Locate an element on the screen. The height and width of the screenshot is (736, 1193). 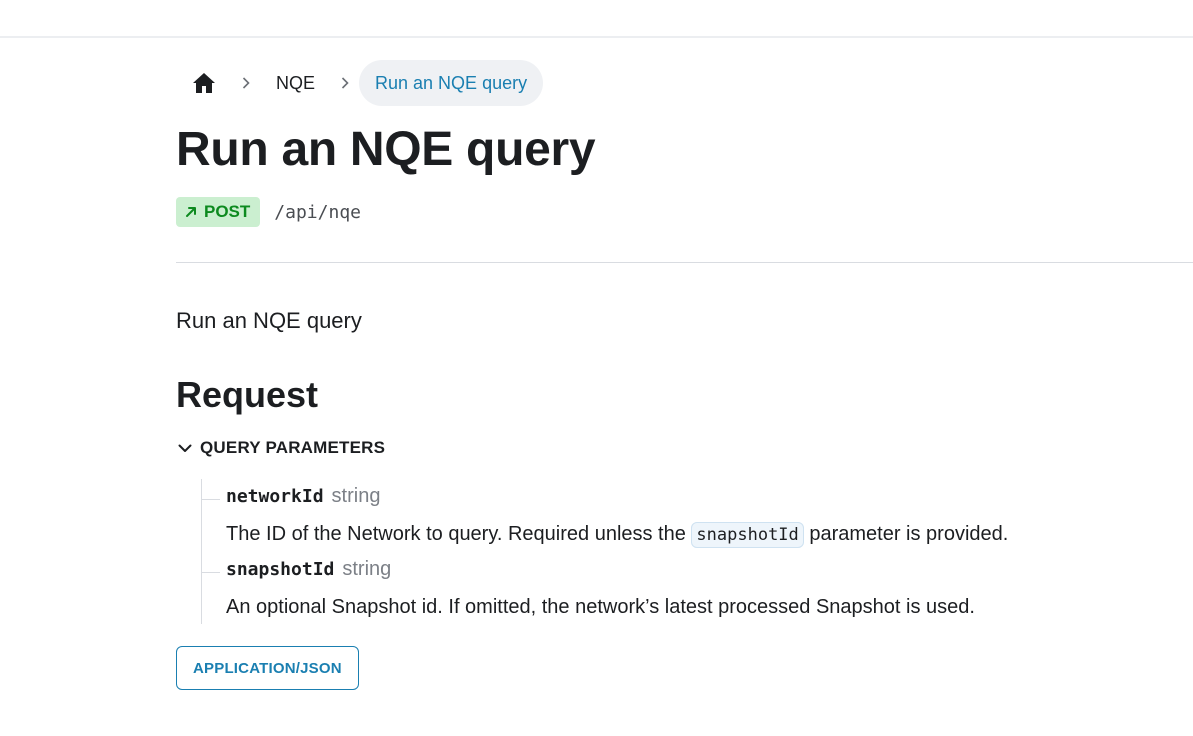
method-label: POST is located at coordinates (227, 211).